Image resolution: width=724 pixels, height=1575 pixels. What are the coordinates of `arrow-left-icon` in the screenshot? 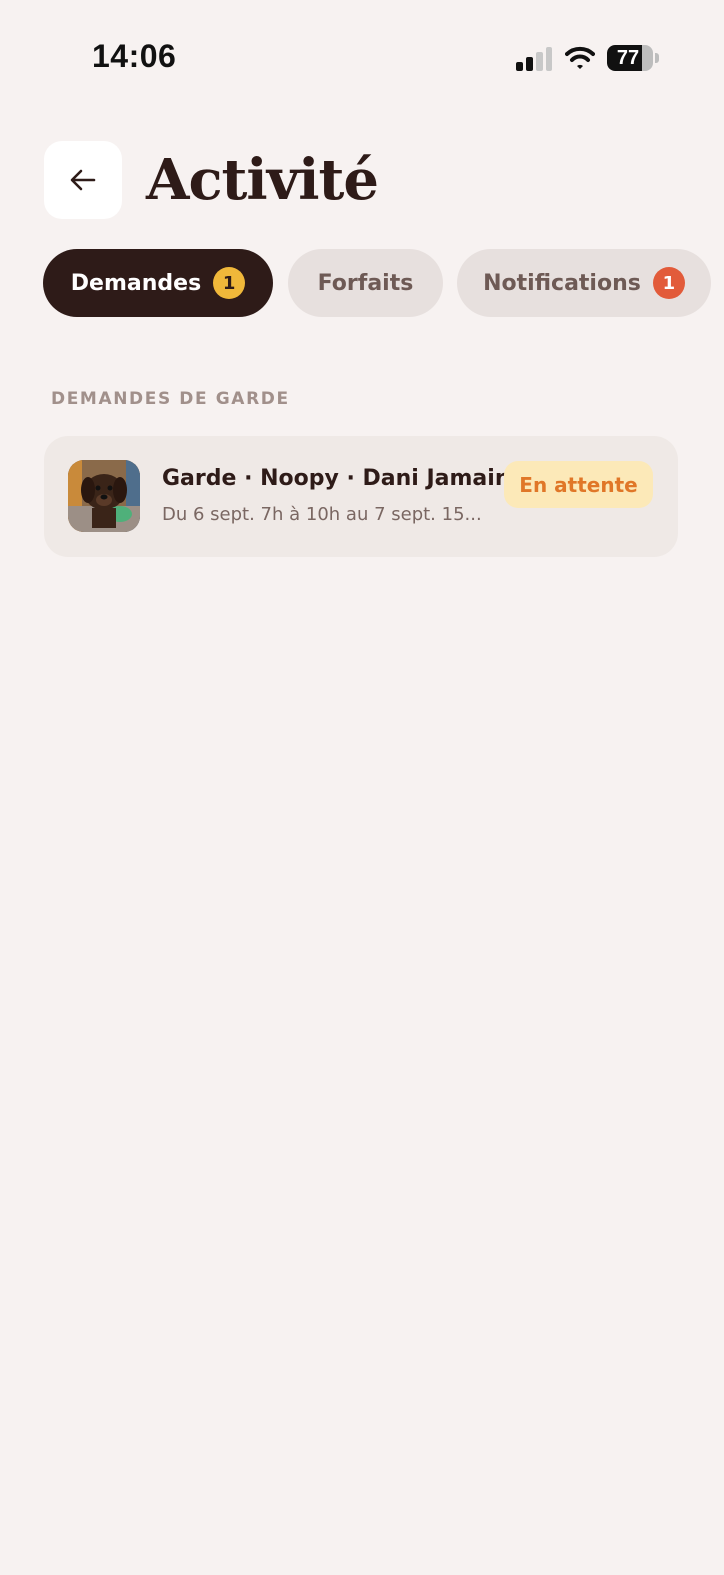 It's located at (83, 180).